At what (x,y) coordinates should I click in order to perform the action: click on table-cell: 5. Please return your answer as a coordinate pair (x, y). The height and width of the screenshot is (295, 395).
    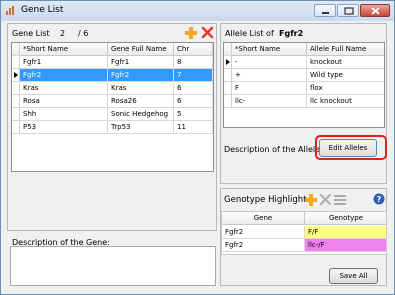
    Looking at the image, I should click on (193, 114).